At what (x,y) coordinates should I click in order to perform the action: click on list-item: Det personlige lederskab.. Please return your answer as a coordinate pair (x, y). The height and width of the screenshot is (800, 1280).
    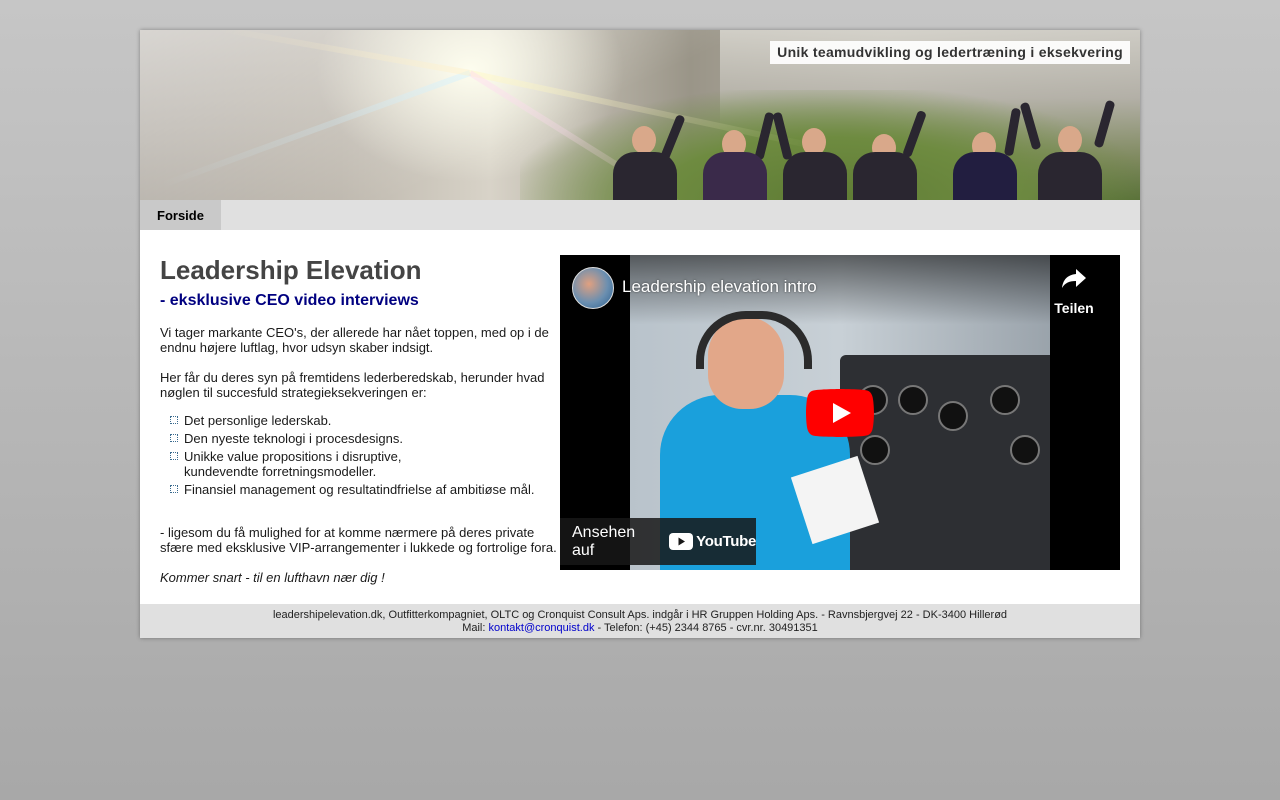
    Looking at the image, I should click on (365, 420).